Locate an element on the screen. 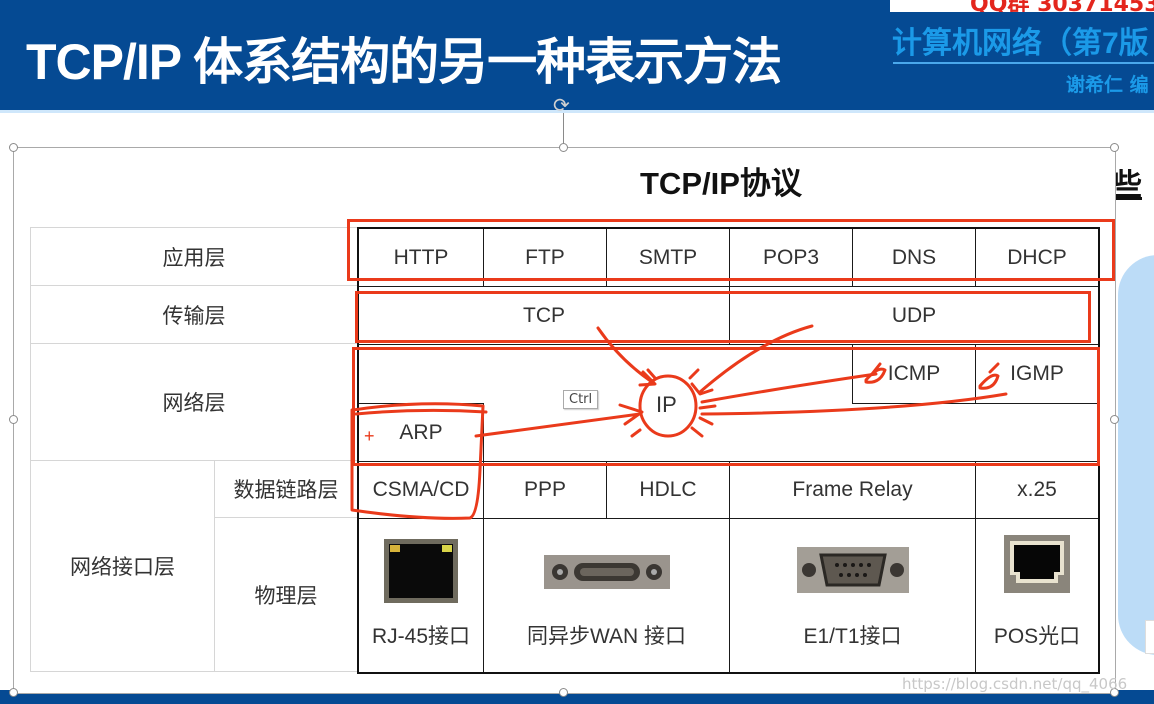 The height and width of the screenshot is (704, 1154). protocol-cell-dhcp: DHCP is located at coordinates (1037, 257).